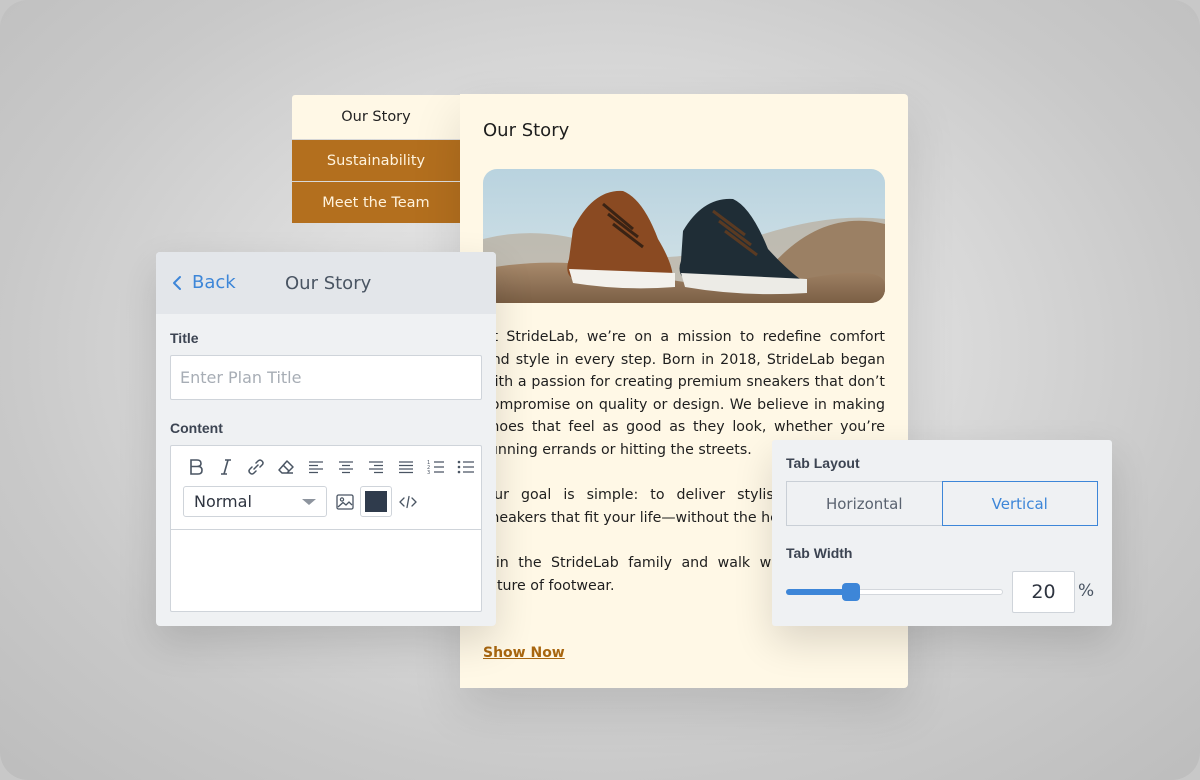 Image resolution: width=1200 pixels, height=780 pixels. I want to click on bullet-list-icon, so click(465, 467).